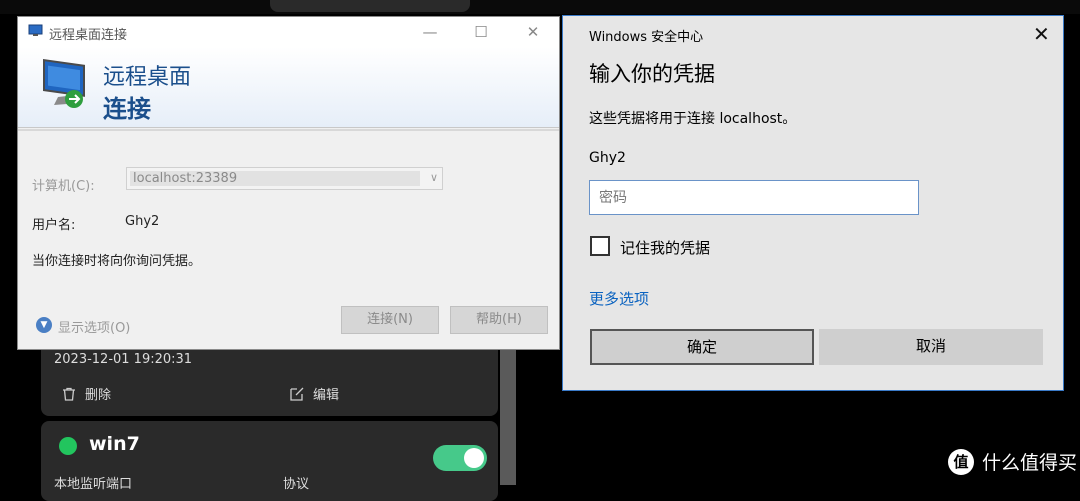  I want to click on dialog-description: 这些凭据将用于连接 localhost。, so click(693, 119).